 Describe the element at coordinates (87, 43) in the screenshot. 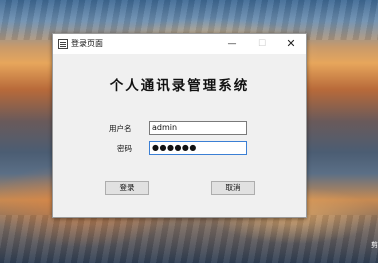

I see `window-title: 登录页面` at that location.